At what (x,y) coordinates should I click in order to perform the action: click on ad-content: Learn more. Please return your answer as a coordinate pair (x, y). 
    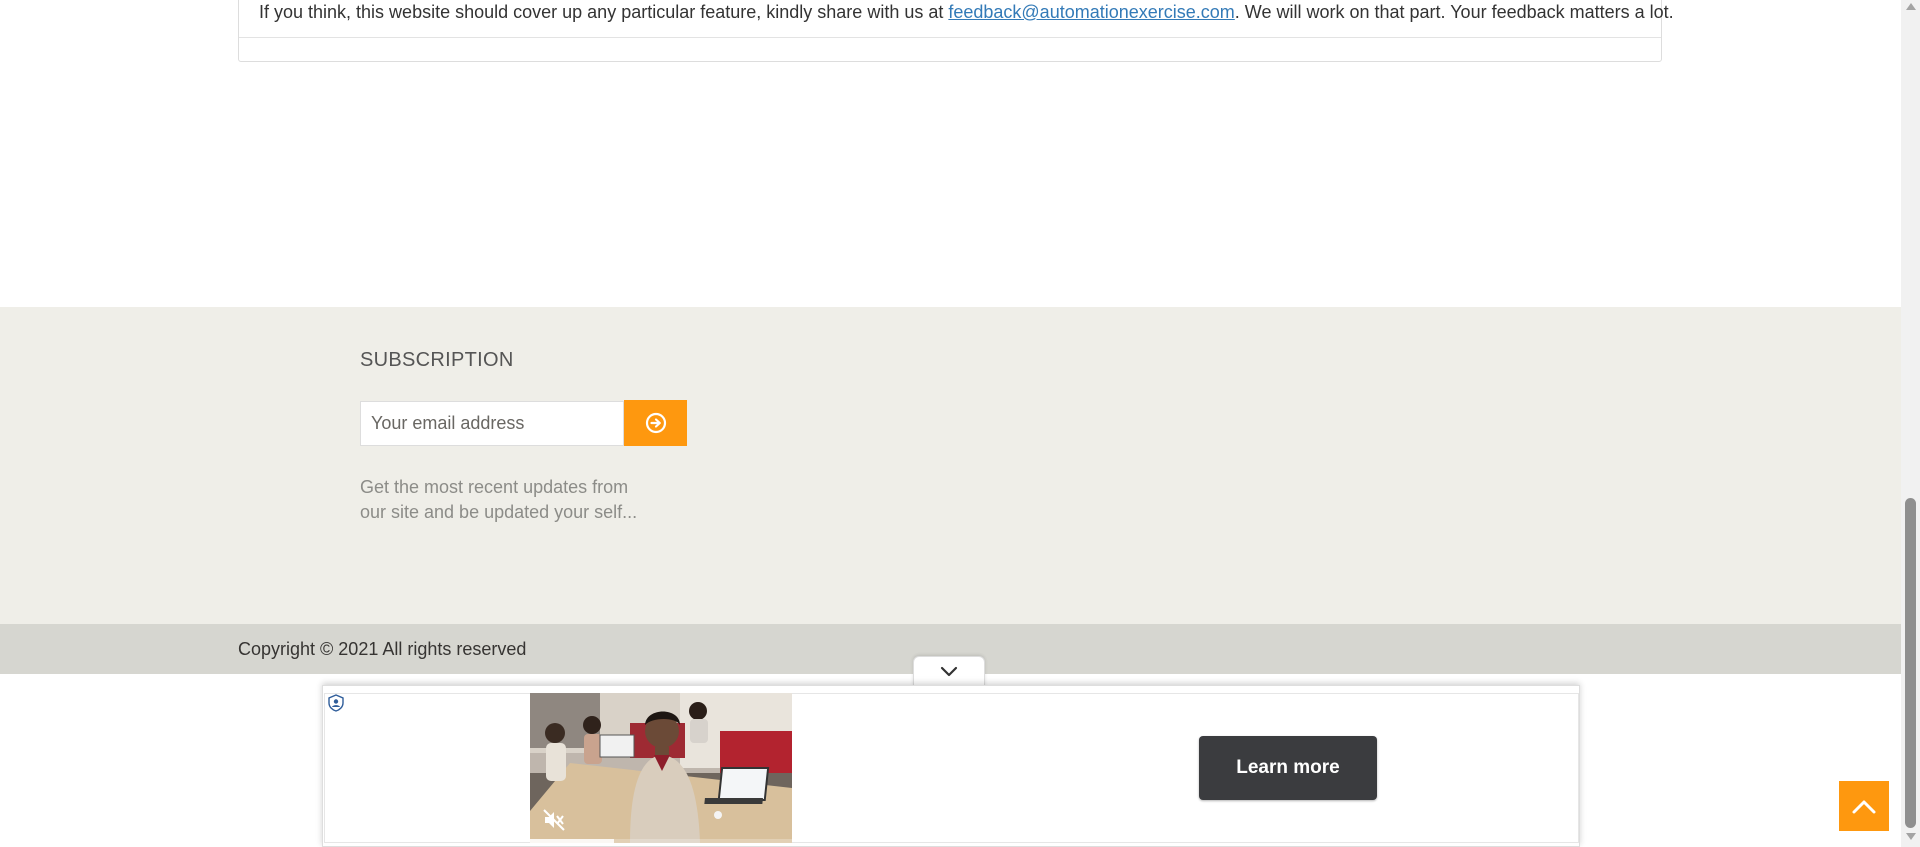
    Looking at the image, I should click on (951, 768).